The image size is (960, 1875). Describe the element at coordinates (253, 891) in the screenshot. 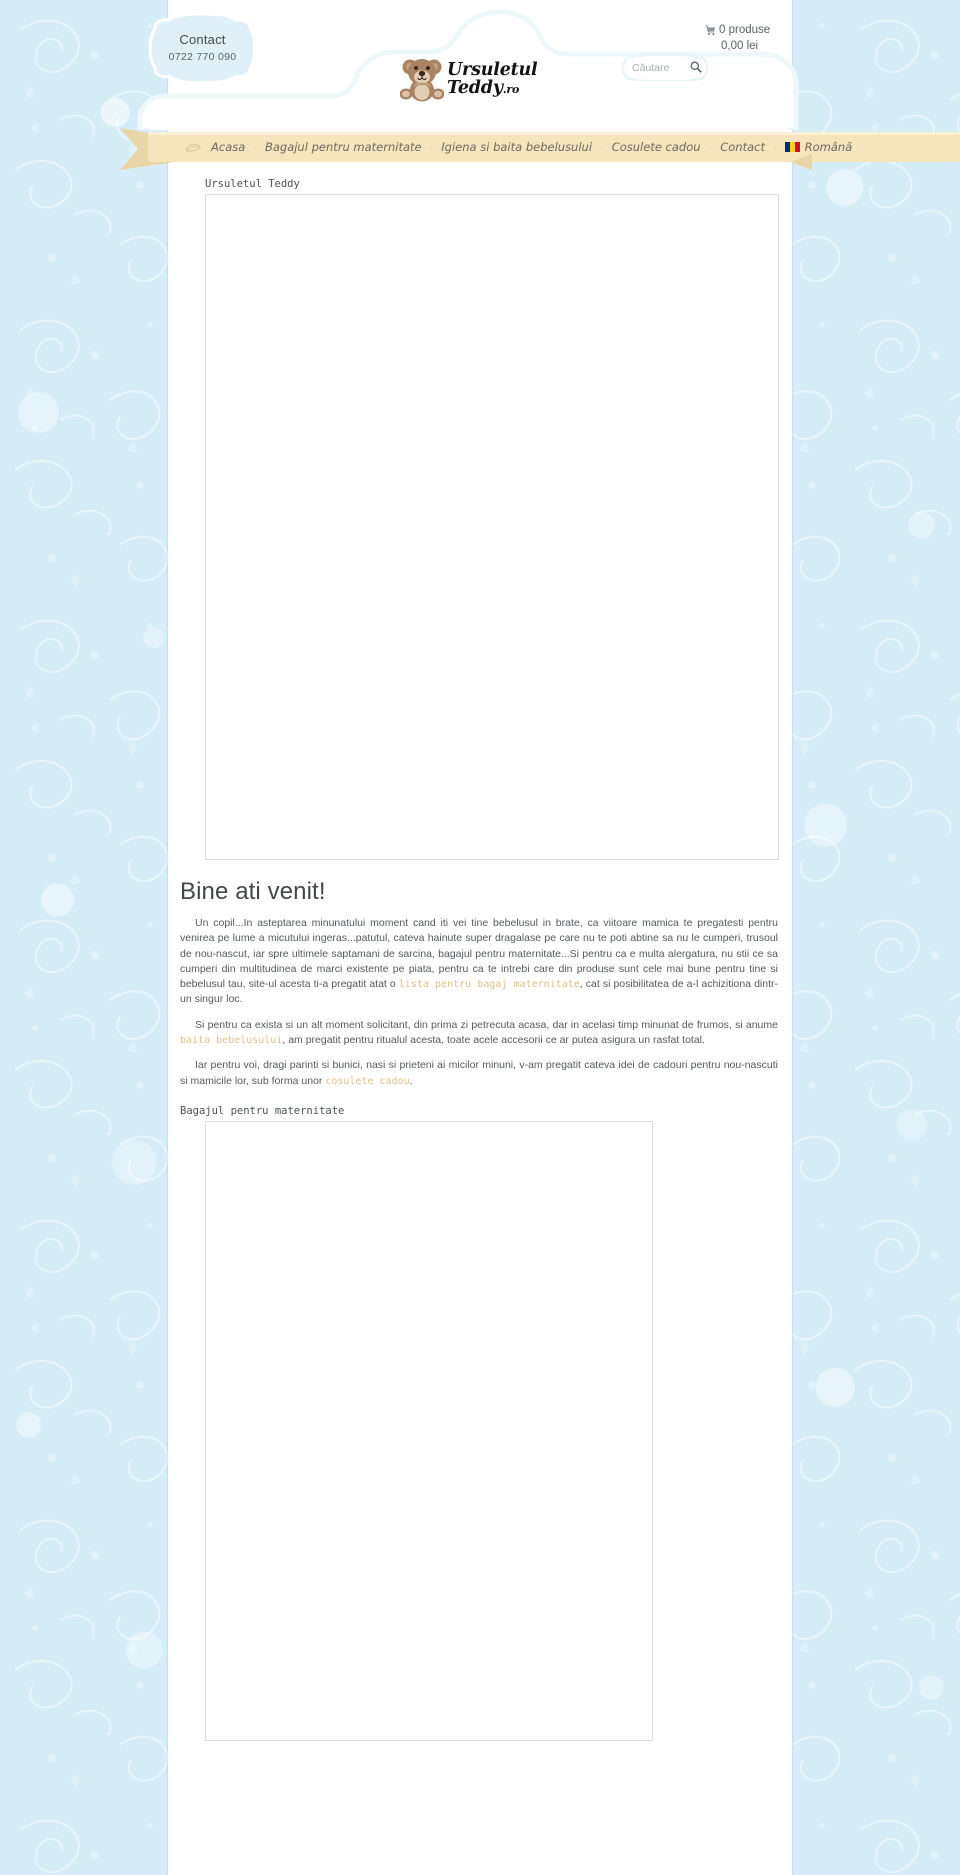

I see `page-title: Bine ati venit!` at that location.